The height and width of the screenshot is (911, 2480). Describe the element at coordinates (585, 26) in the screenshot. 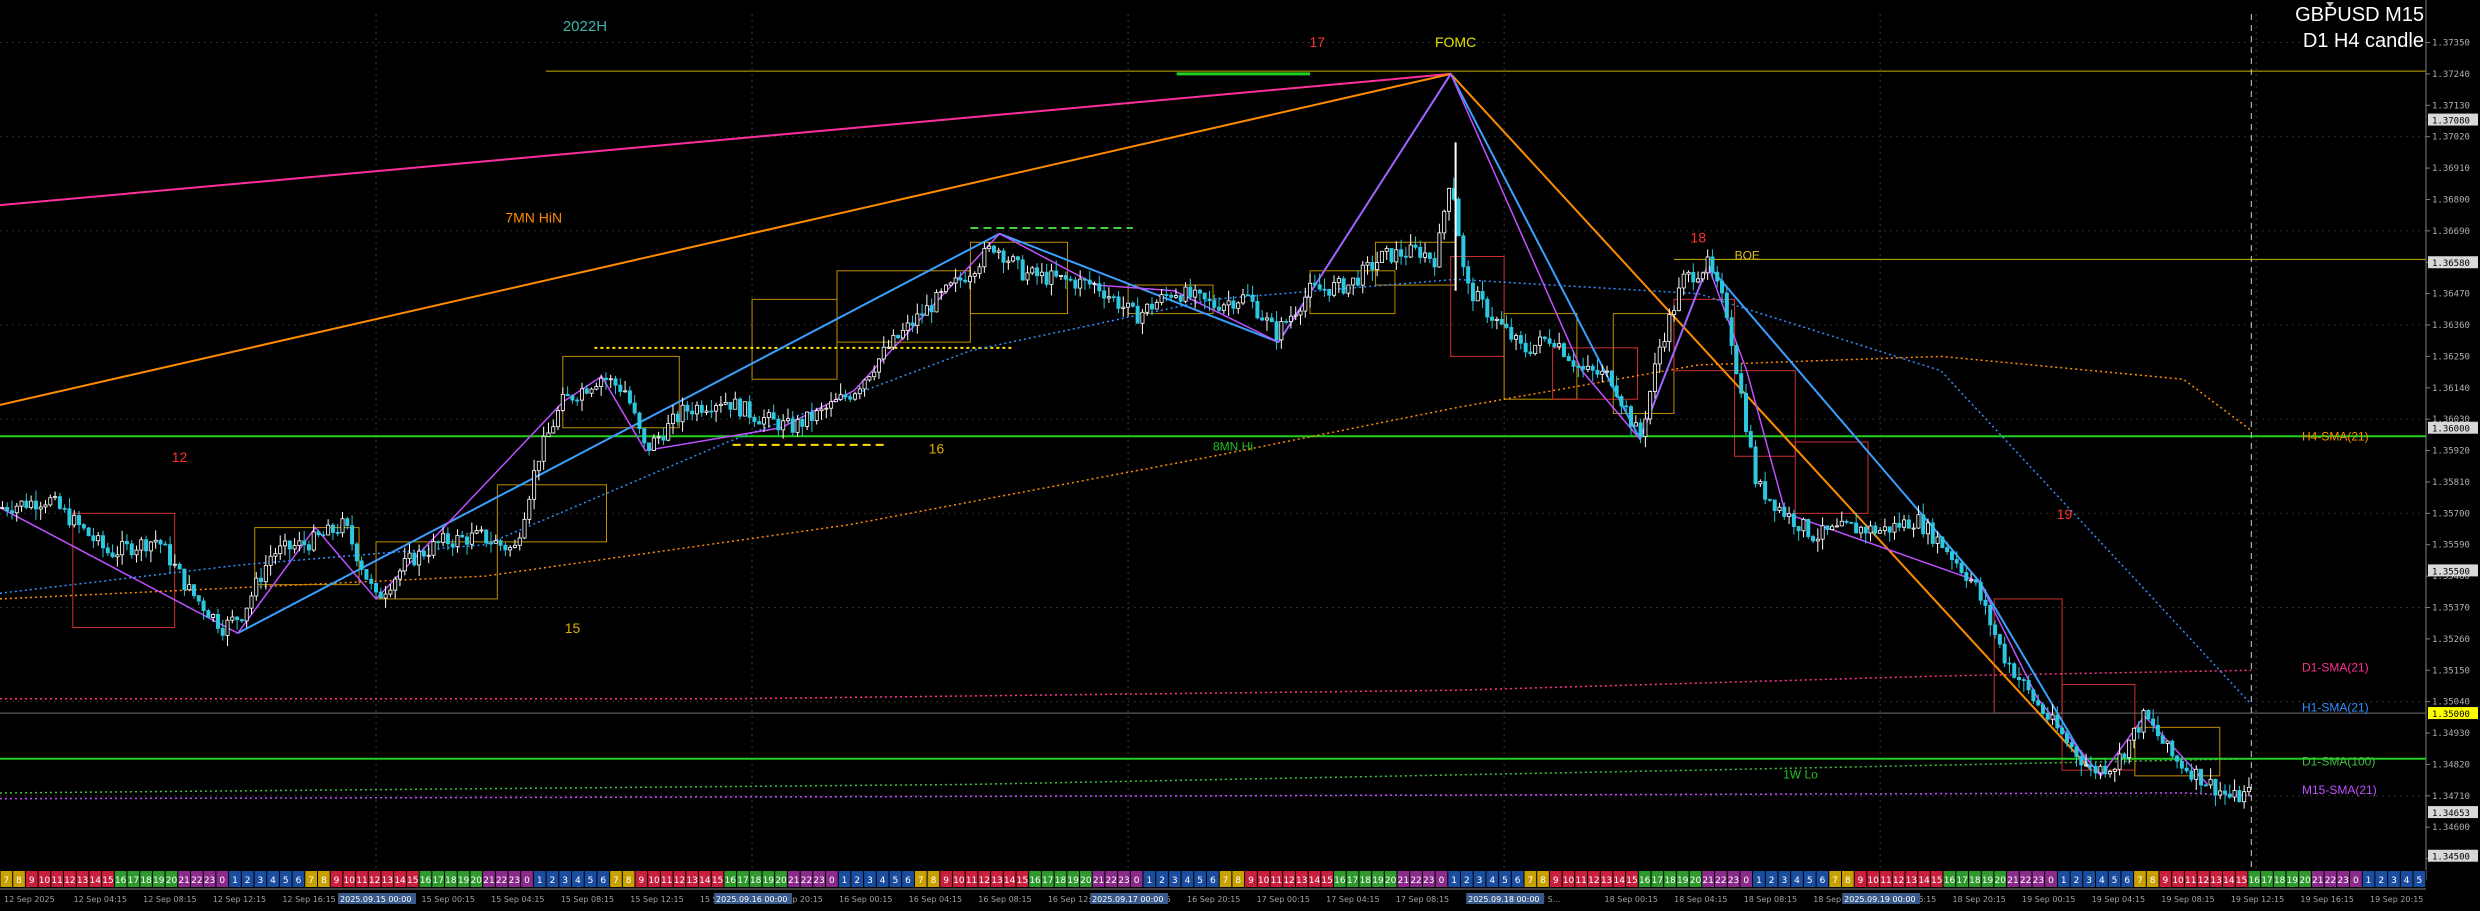

I see `level-label: 2022H` at that location.